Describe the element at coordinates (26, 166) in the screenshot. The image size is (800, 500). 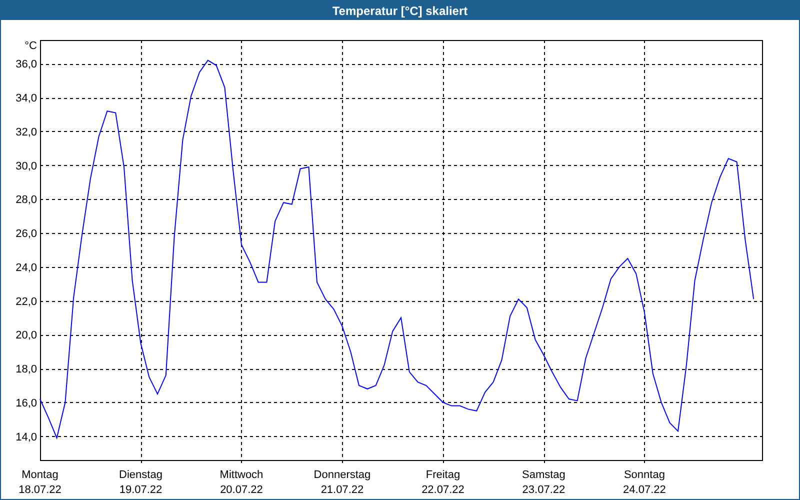
I see `y-tick-label: 30,0` at that location.